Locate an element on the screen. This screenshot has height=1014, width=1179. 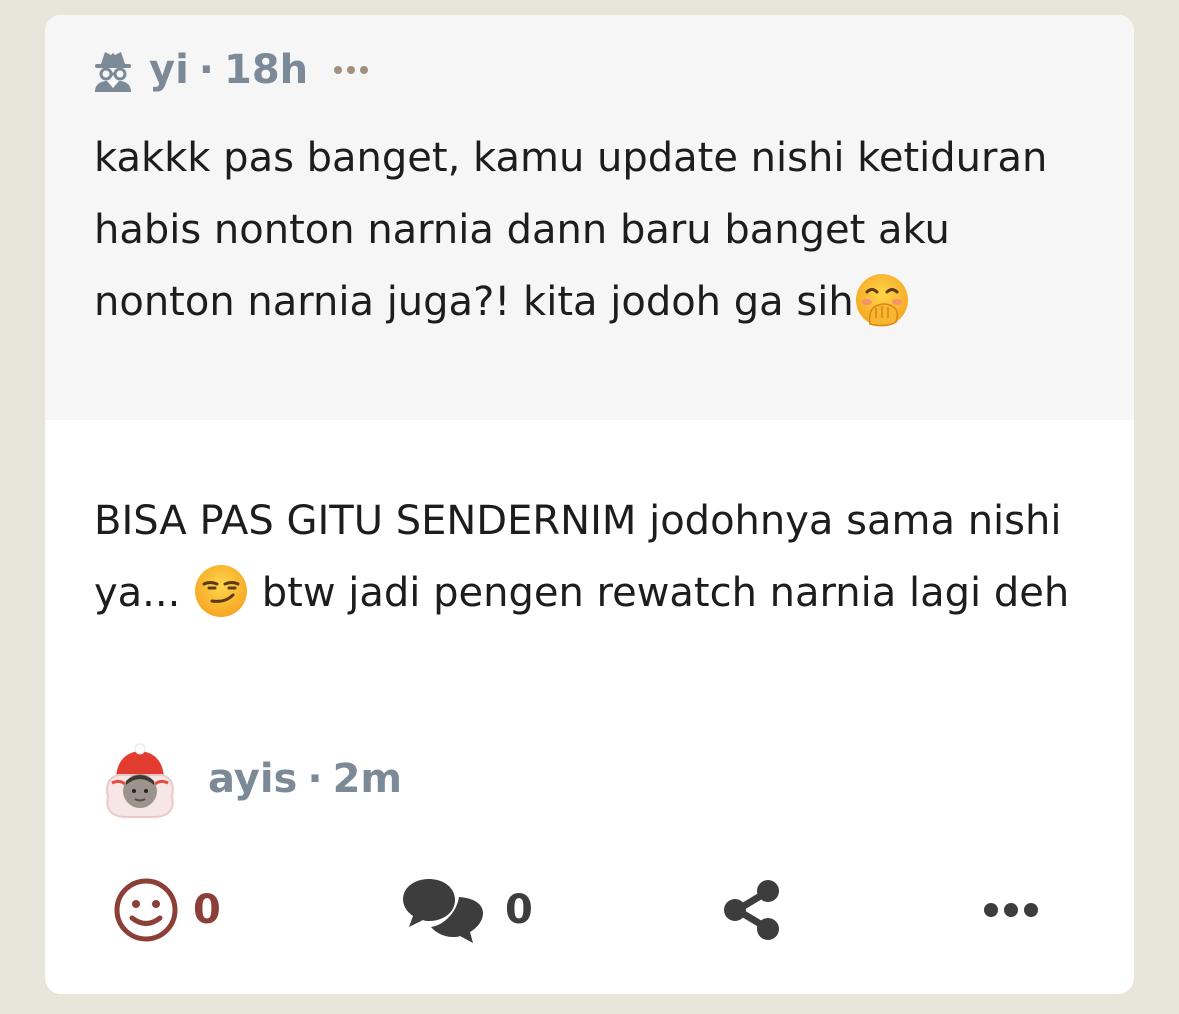
quoted-post-header: yi · 18h is located at coordinates (230, 70).